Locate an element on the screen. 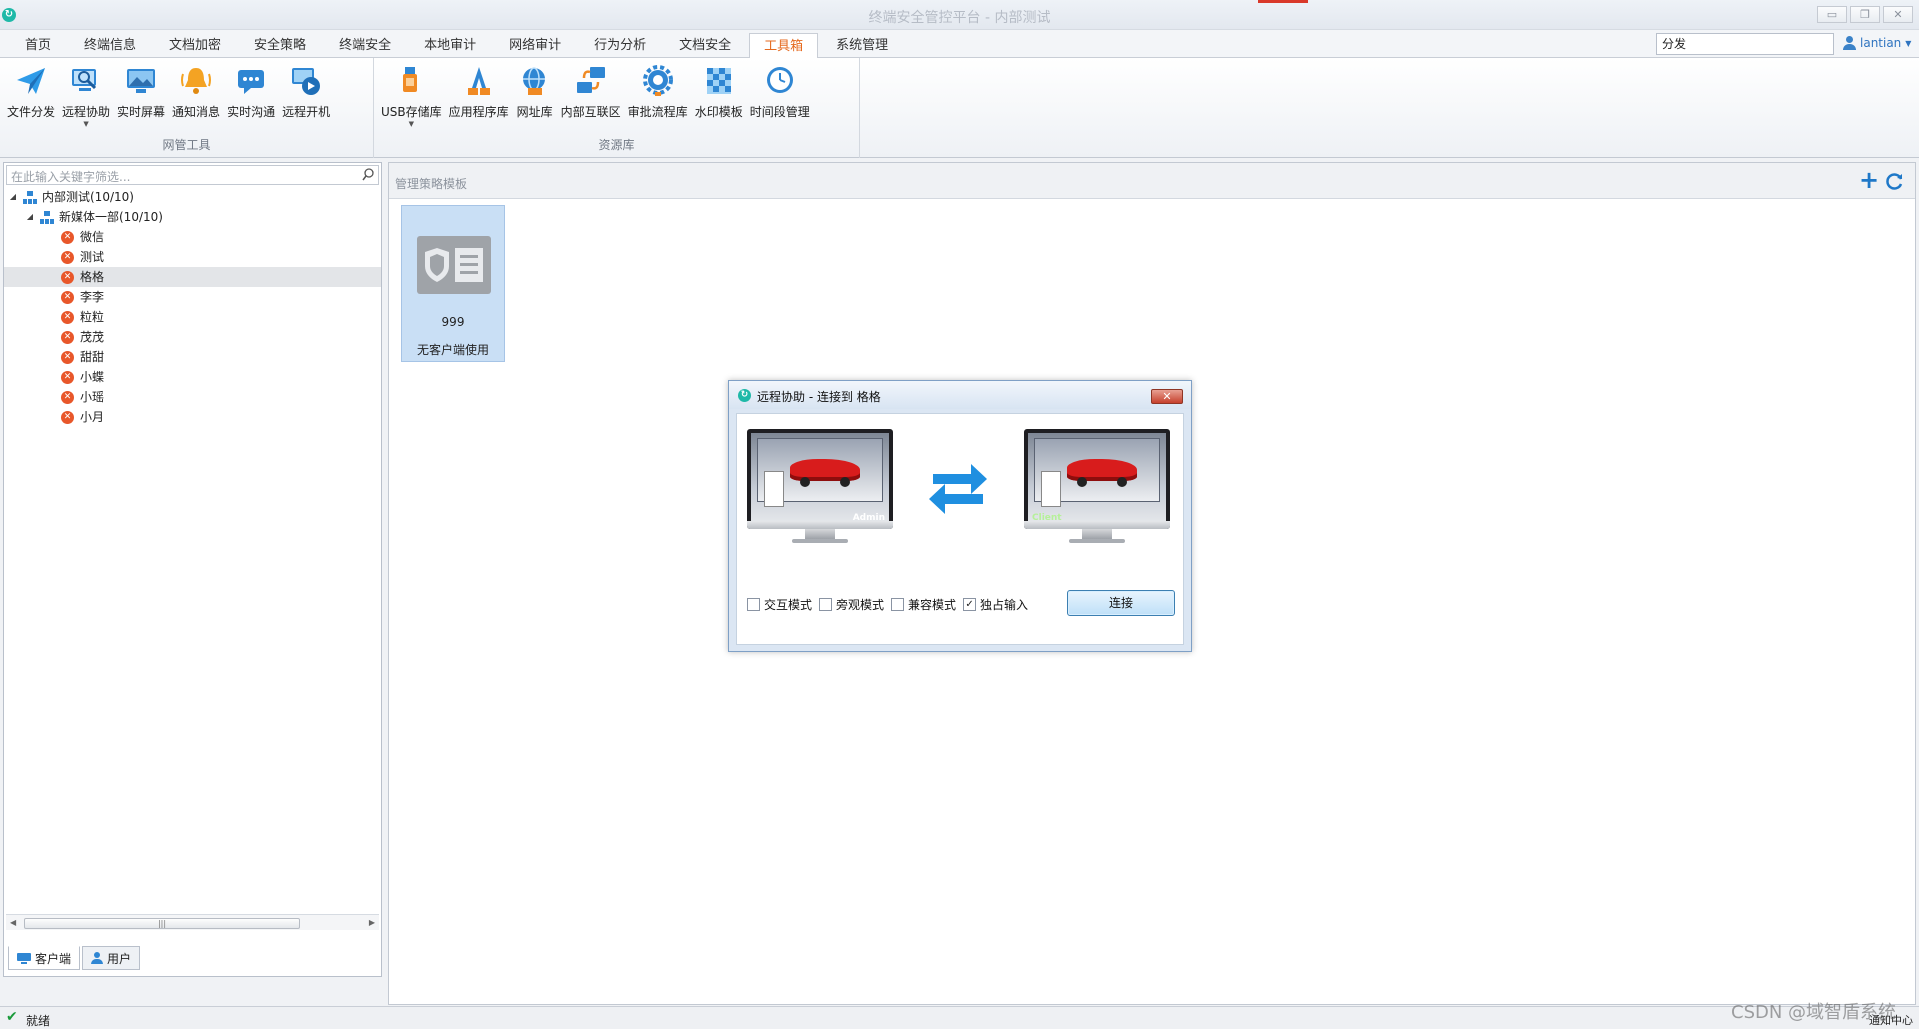 This screenshot has height=1029, width=1919. checkbox-checked: ✓ is located at coordinates (970, 604).